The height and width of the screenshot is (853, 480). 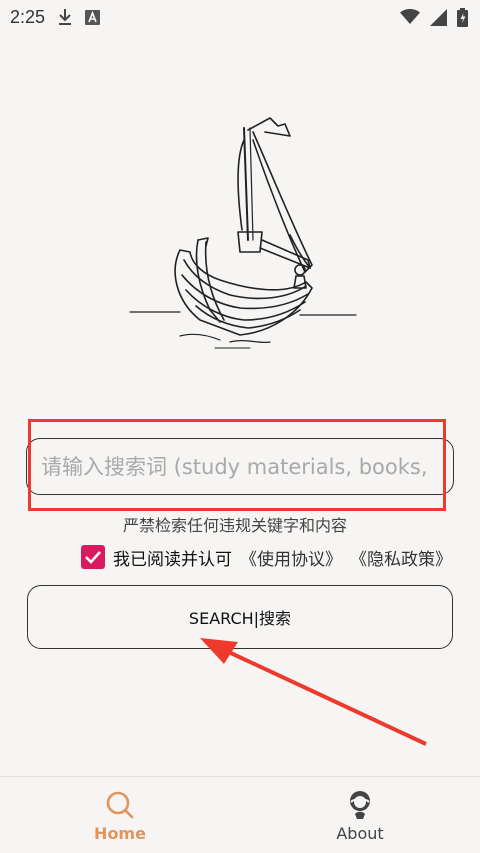 I want to click on search-icon, so click(x=120, y=805).